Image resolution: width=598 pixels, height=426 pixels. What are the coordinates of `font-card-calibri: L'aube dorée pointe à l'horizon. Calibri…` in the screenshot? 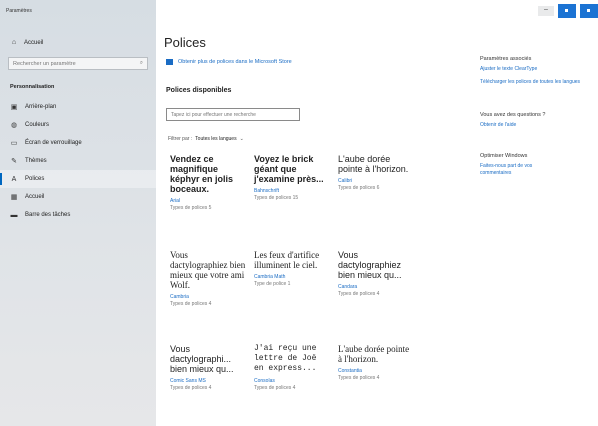 It's located at (376, 172).